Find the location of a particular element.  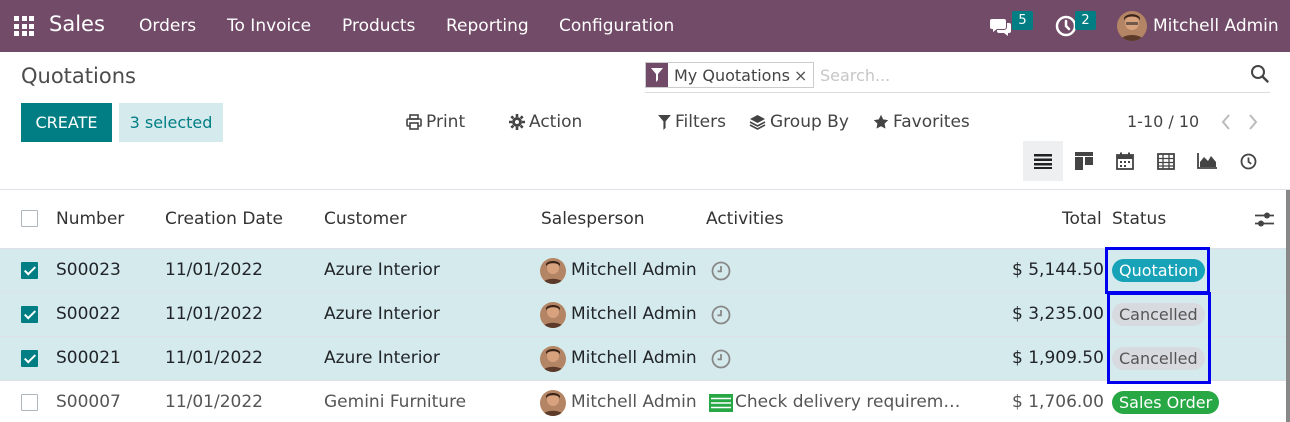

kanban-view-button is located at coordinates (1084, 161).